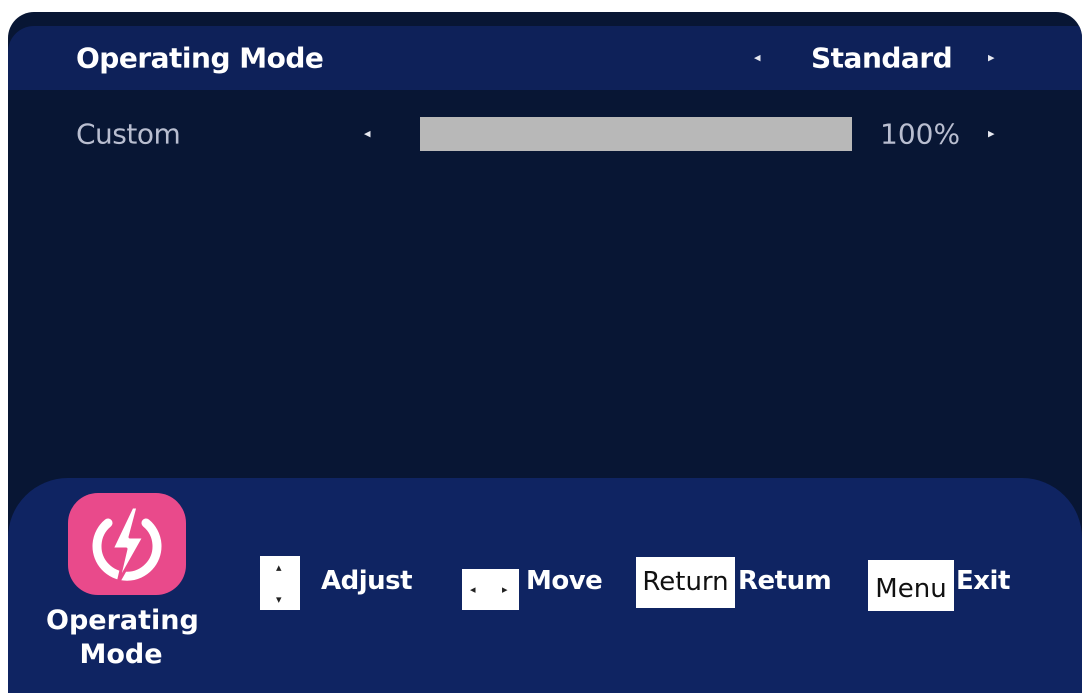  Describe the element at coordinates (882, 58) in the screenshot. I see `operating-mode-value: Standard` at that location.